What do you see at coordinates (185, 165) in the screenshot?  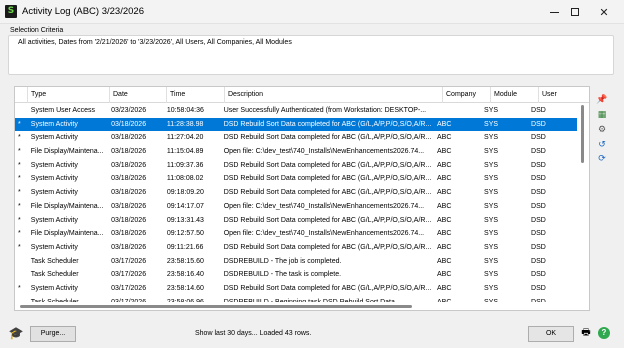 I see `cell-time: 11:09:37.36` at bounding box center [185, 165].